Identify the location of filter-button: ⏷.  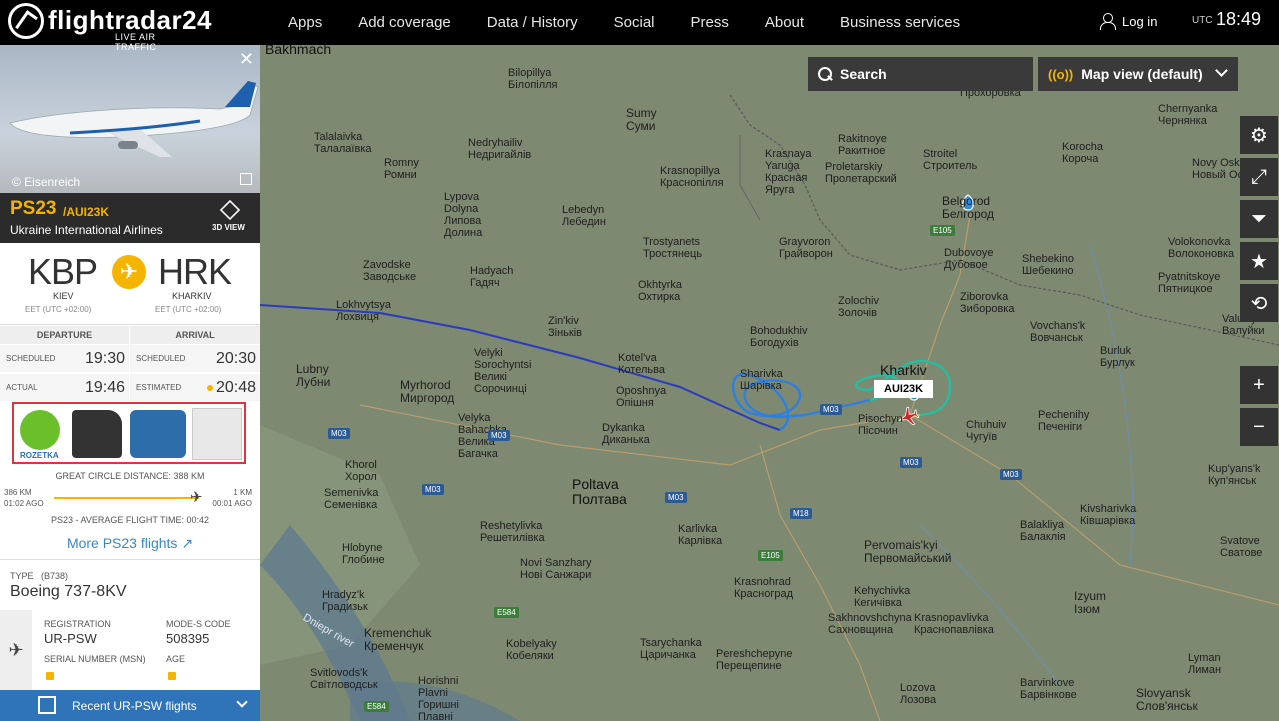
(1259, 219).